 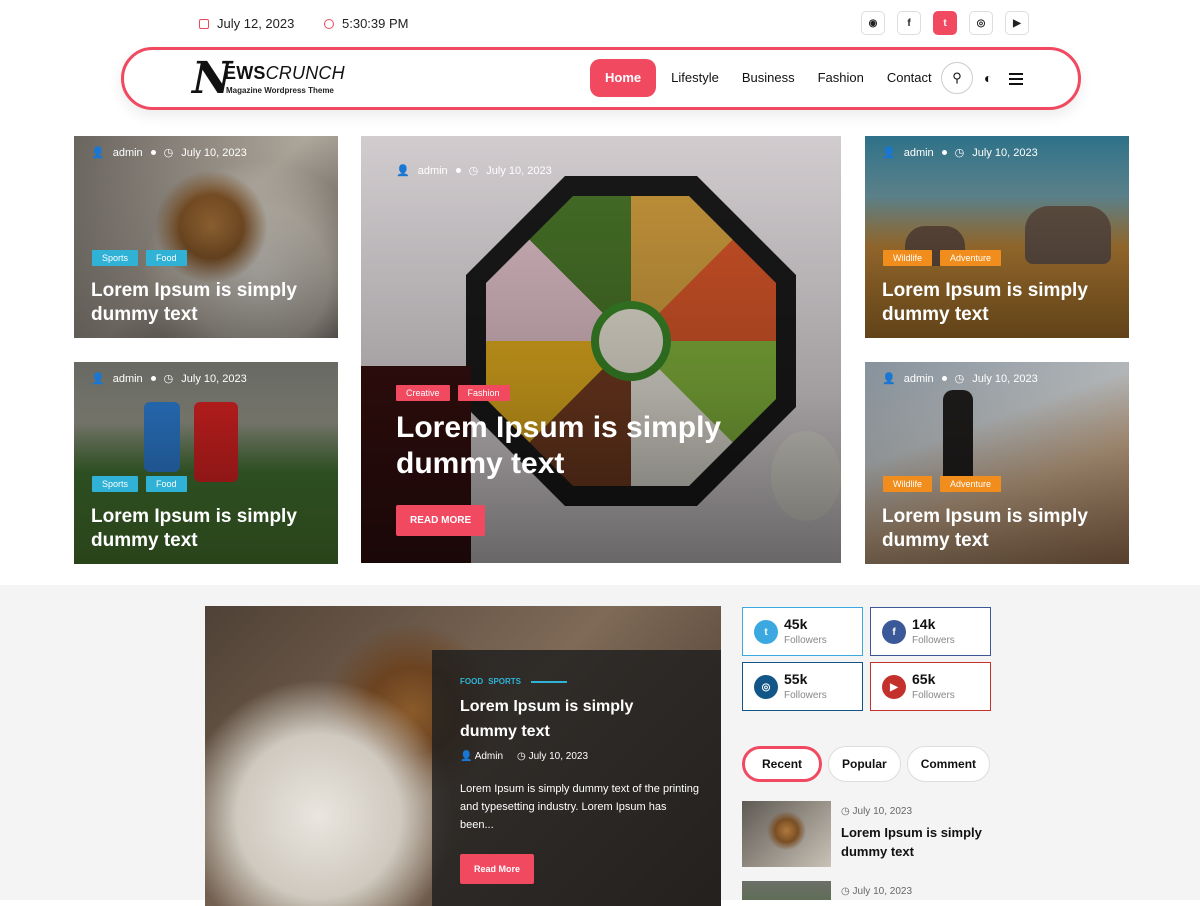 I want to click on nav-lifestyle: Lifestyle, so click(x=695, y=78).